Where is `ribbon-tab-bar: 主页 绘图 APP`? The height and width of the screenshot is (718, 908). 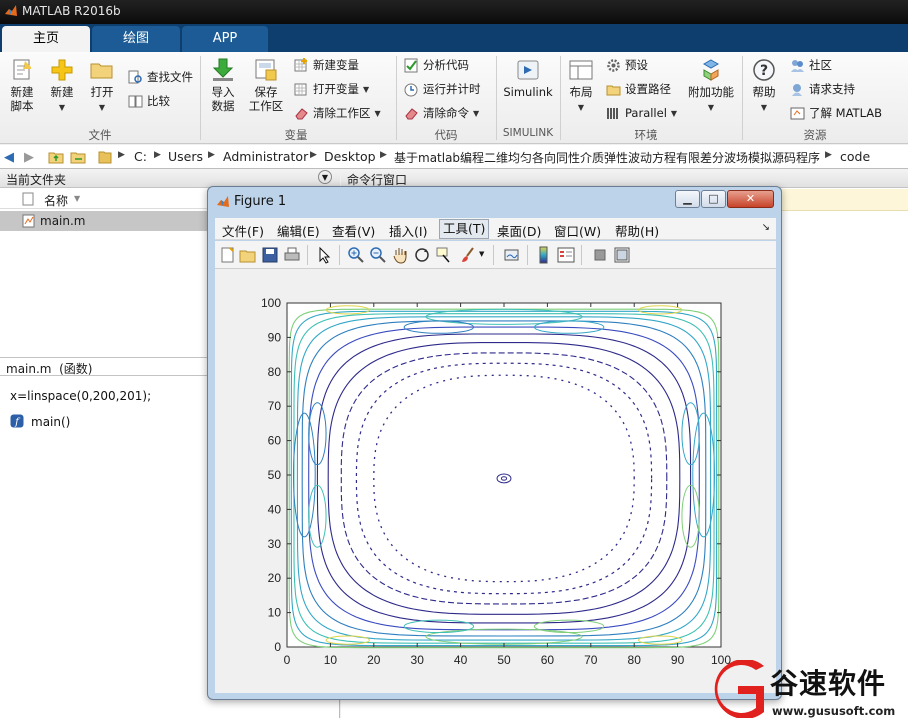
ribbon-tab-bar: 主页 绘图 APP is located at coordinates (454, 38).